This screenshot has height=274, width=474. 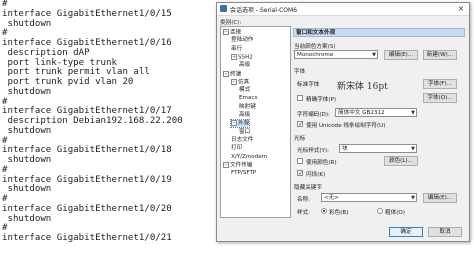 What do you see at coordinates (346, 126) in the screenshot?
I see `unicode-label: 使用 Unicode 线条绘制字符(U)` at bounding box center [346, 126].